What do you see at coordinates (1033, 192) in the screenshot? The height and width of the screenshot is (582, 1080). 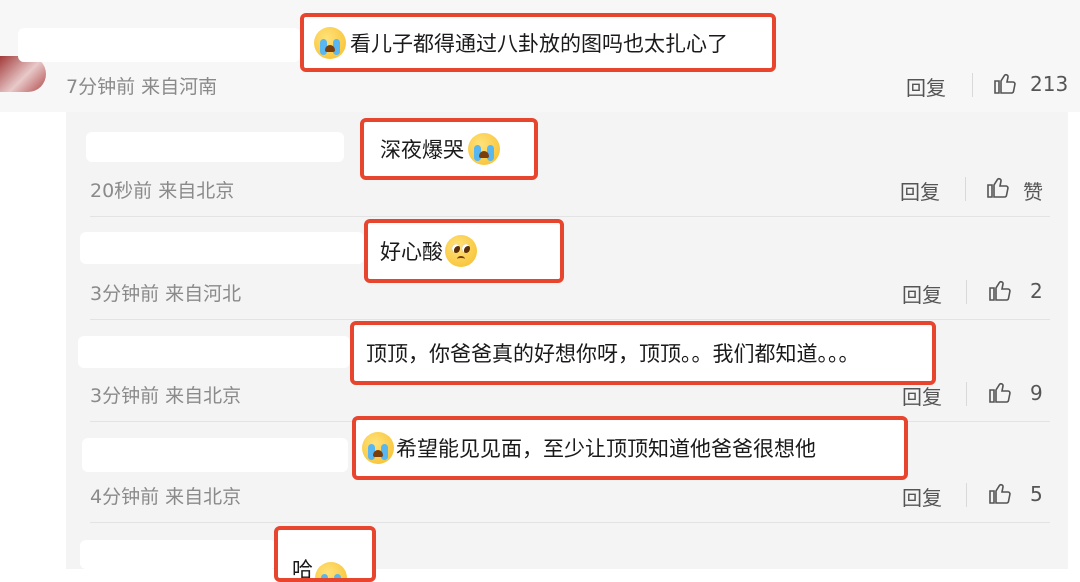 I see `like-label: 赞` at bounding box center [1033, 192].